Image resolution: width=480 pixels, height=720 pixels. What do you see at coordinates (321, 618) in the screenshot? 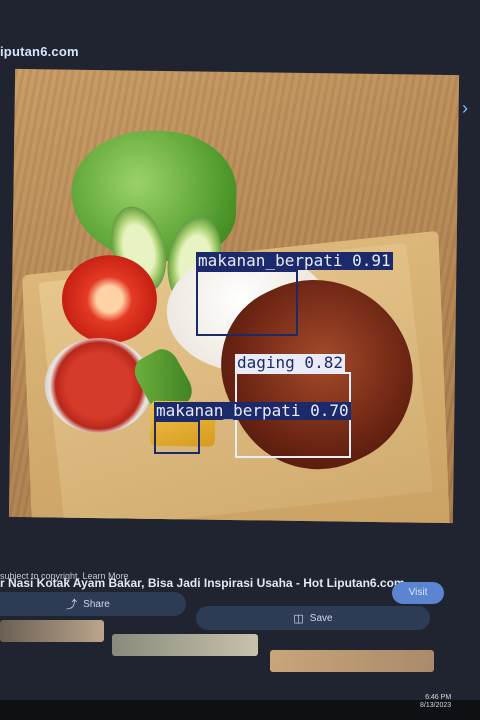
I see `save-label: Save` at bounding box center [321, 618].